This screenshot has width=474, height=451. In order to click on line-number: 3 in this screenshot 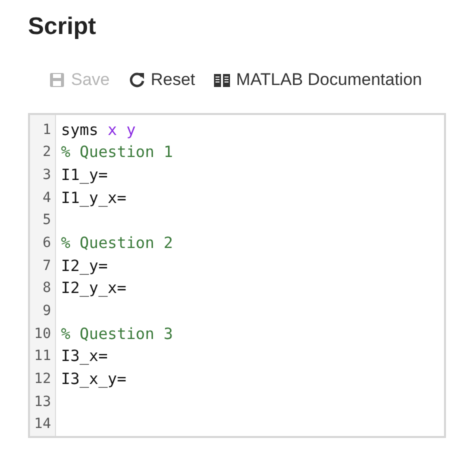, I will do `click(47, 175)`.